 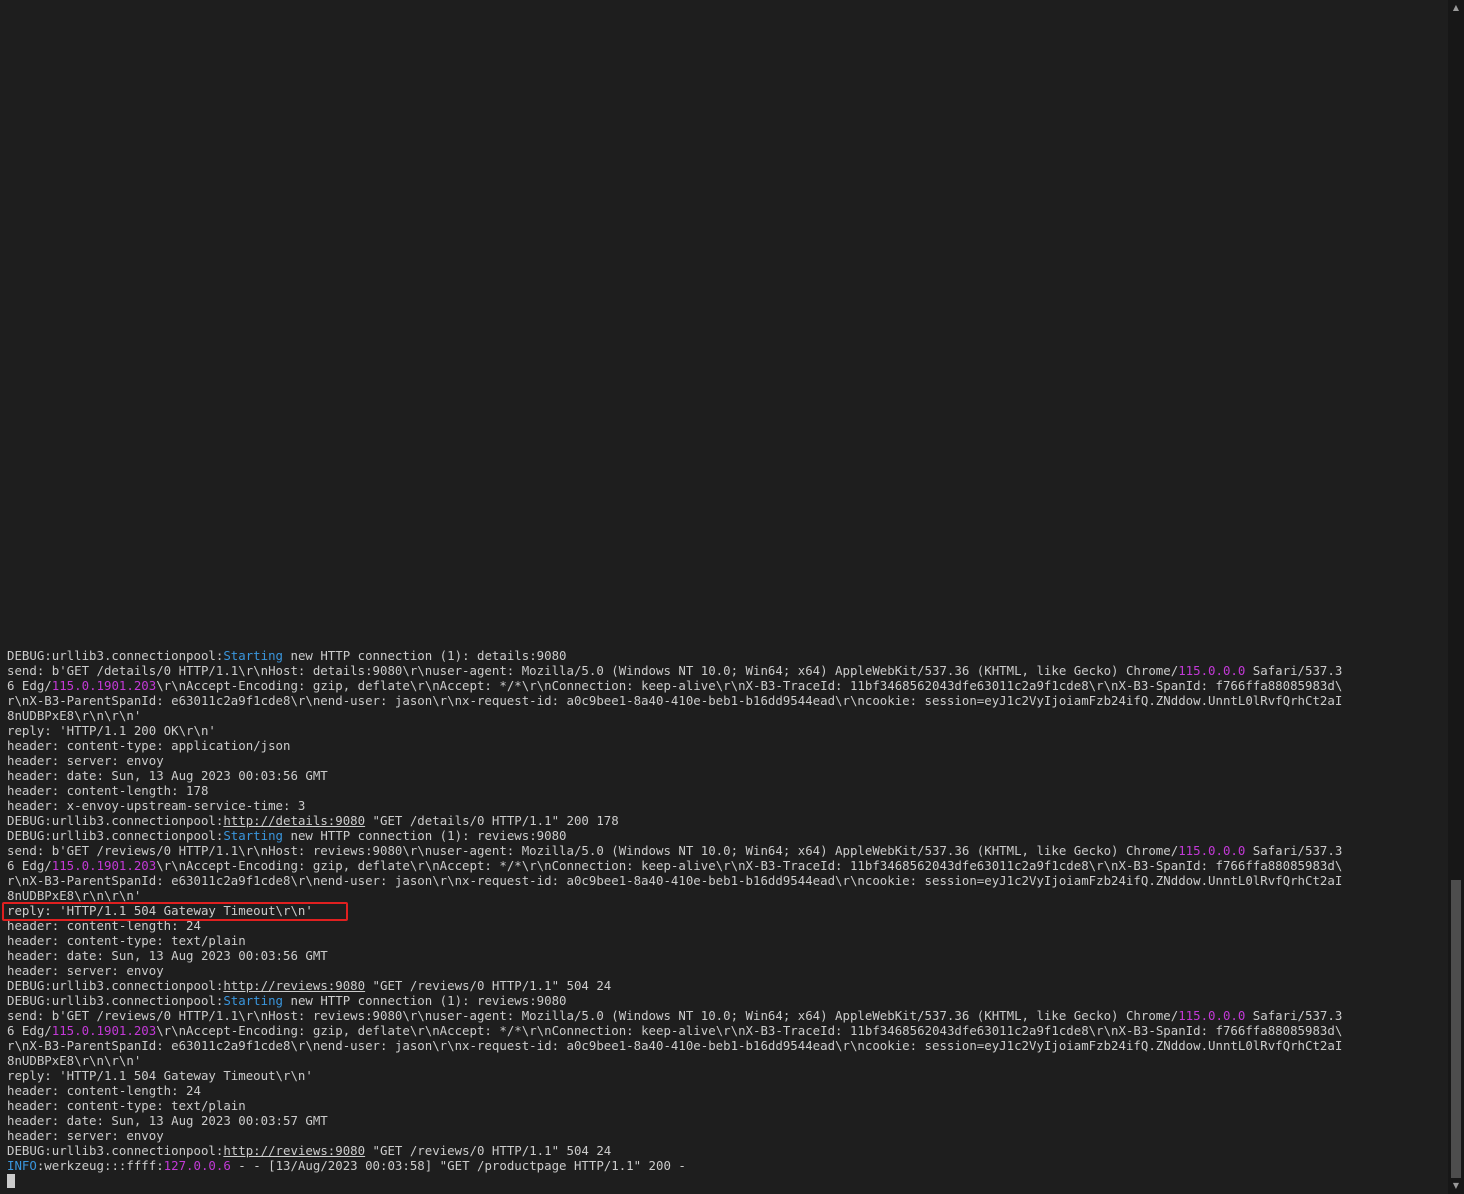 What do you see at coordinates (725, 790) in the screenshot?
I see `log-line: header: content-length: 178` at bounding box center [725, 790].